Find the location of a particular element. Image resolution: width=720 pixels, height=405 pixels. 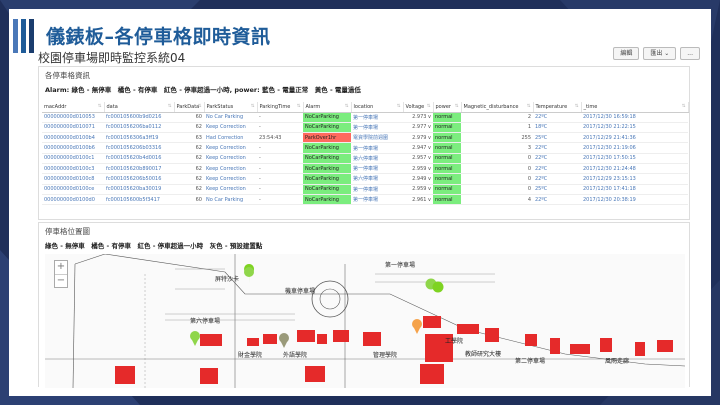

column-header-power: power ⇅ is located at coordinates (447, 107).